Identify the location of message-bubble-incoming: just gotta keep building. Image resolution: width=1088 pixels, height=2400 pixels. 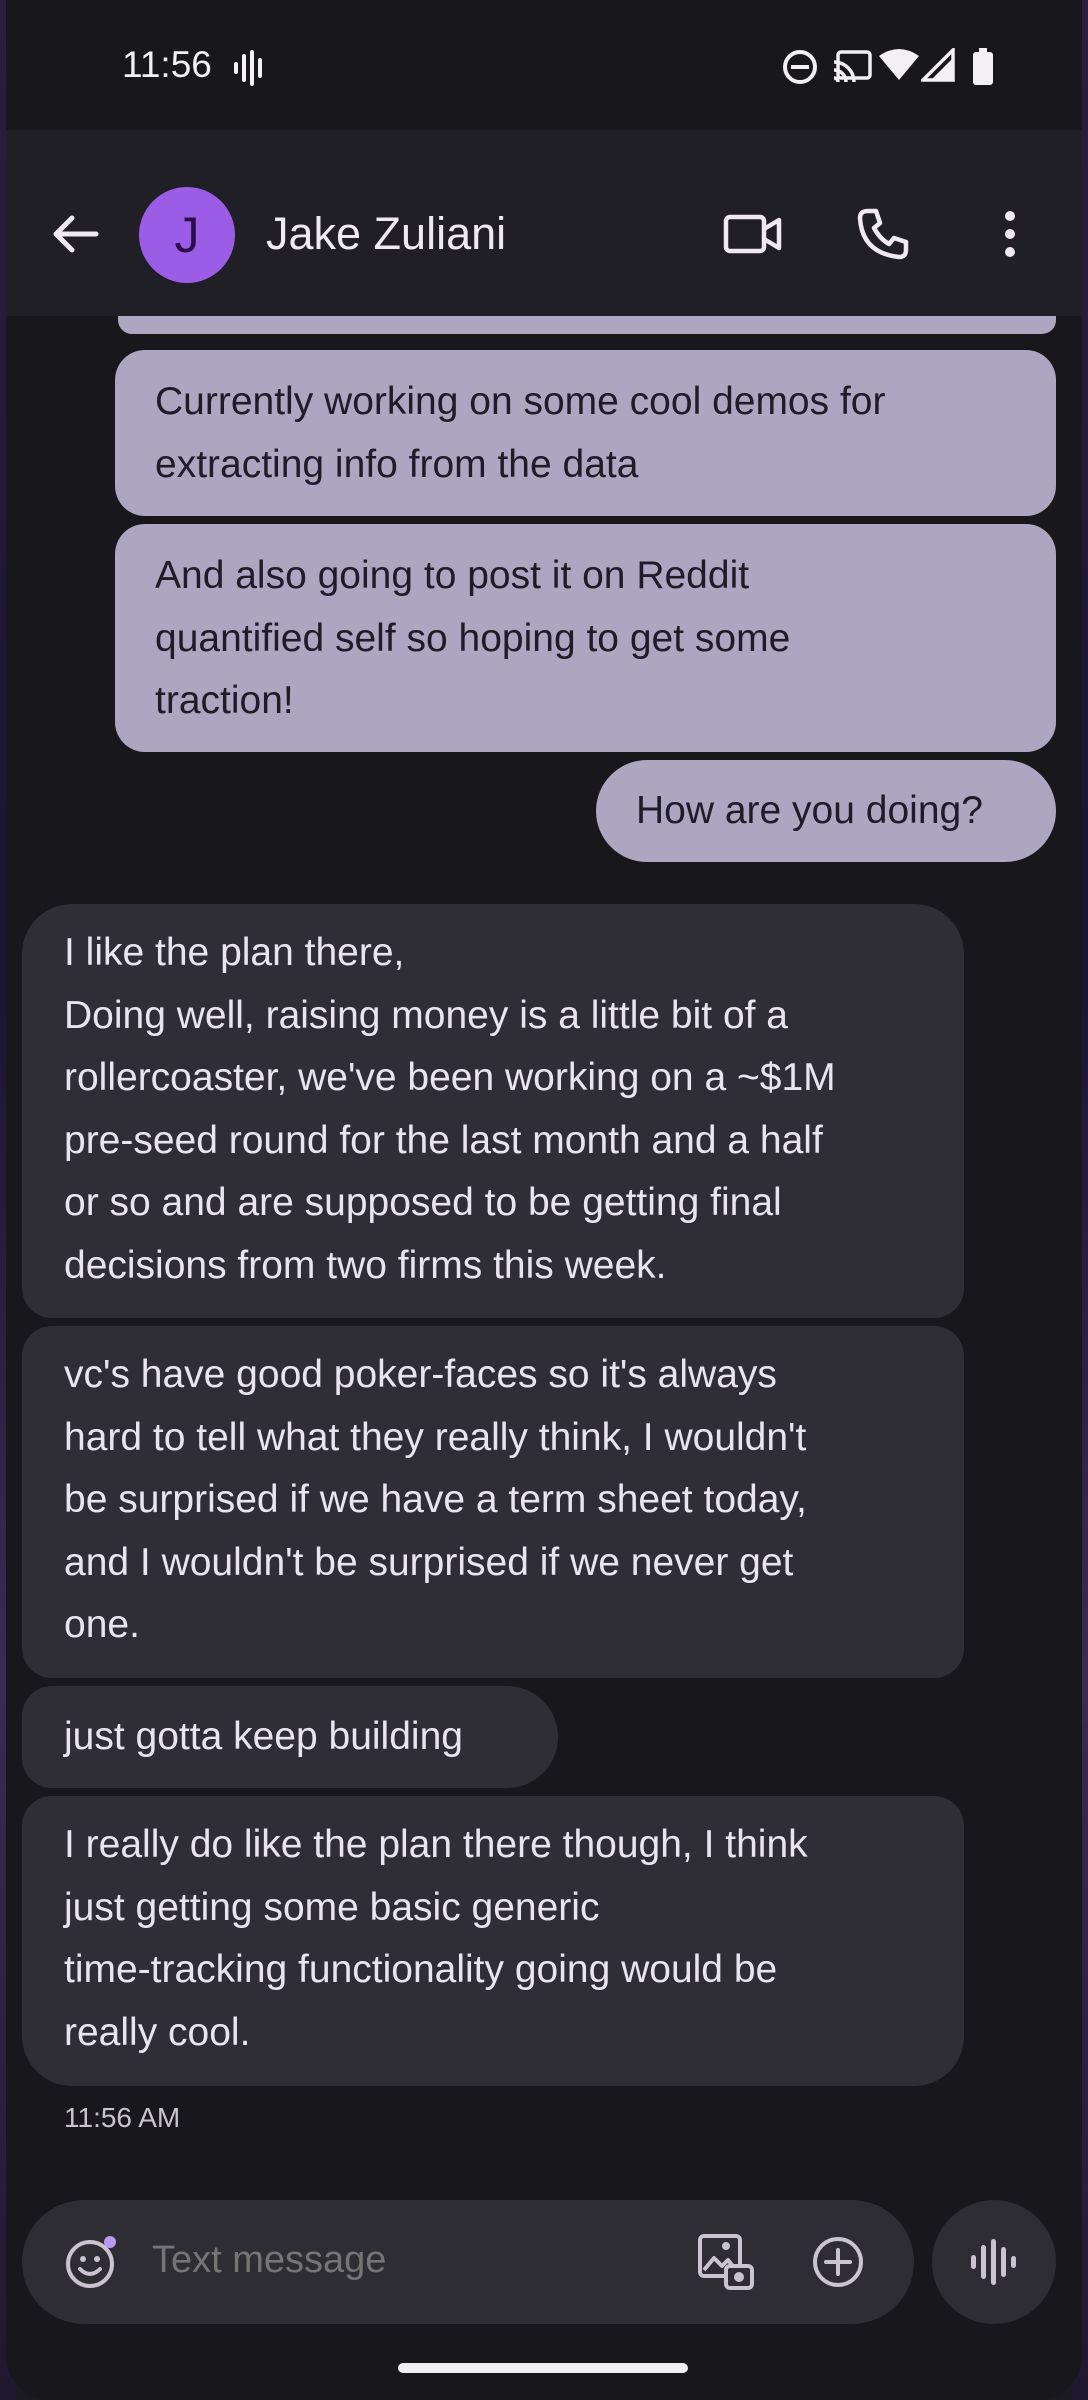
(290, 1737).